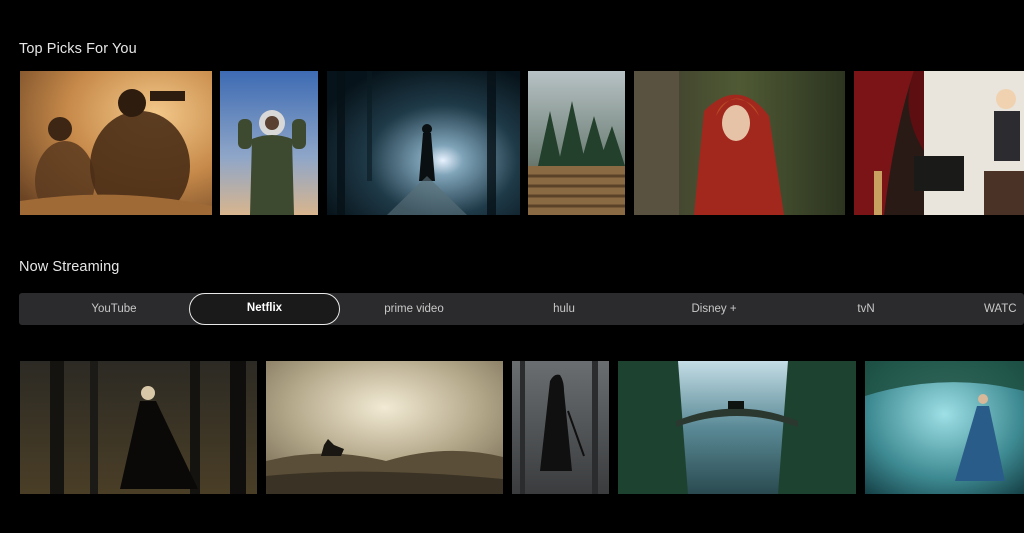 Image resolution: width=1024 pixels, height=533 pixels. Describe the element at coordinates (866, 309) in the screenshot. I see `service-tvn: tvN` at that location.